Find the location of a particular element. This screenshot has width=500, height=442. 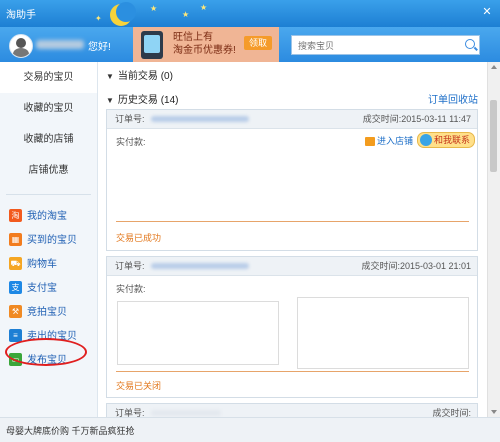

search-box is located at coordinates (385, 45).